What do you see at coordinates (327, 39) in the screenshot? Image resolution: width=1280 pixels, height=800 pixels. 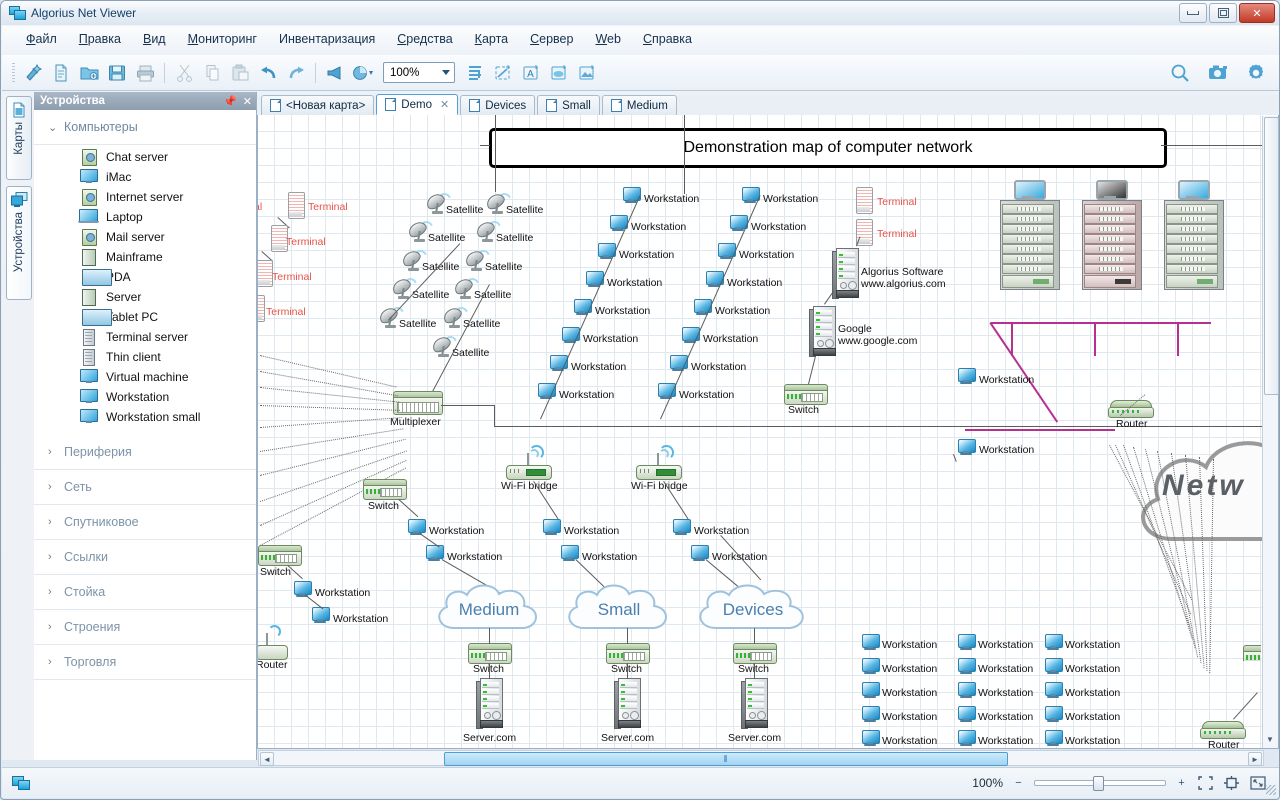 I see `menu-inventory: Инвентаризация` at bounding box center [327, 39].